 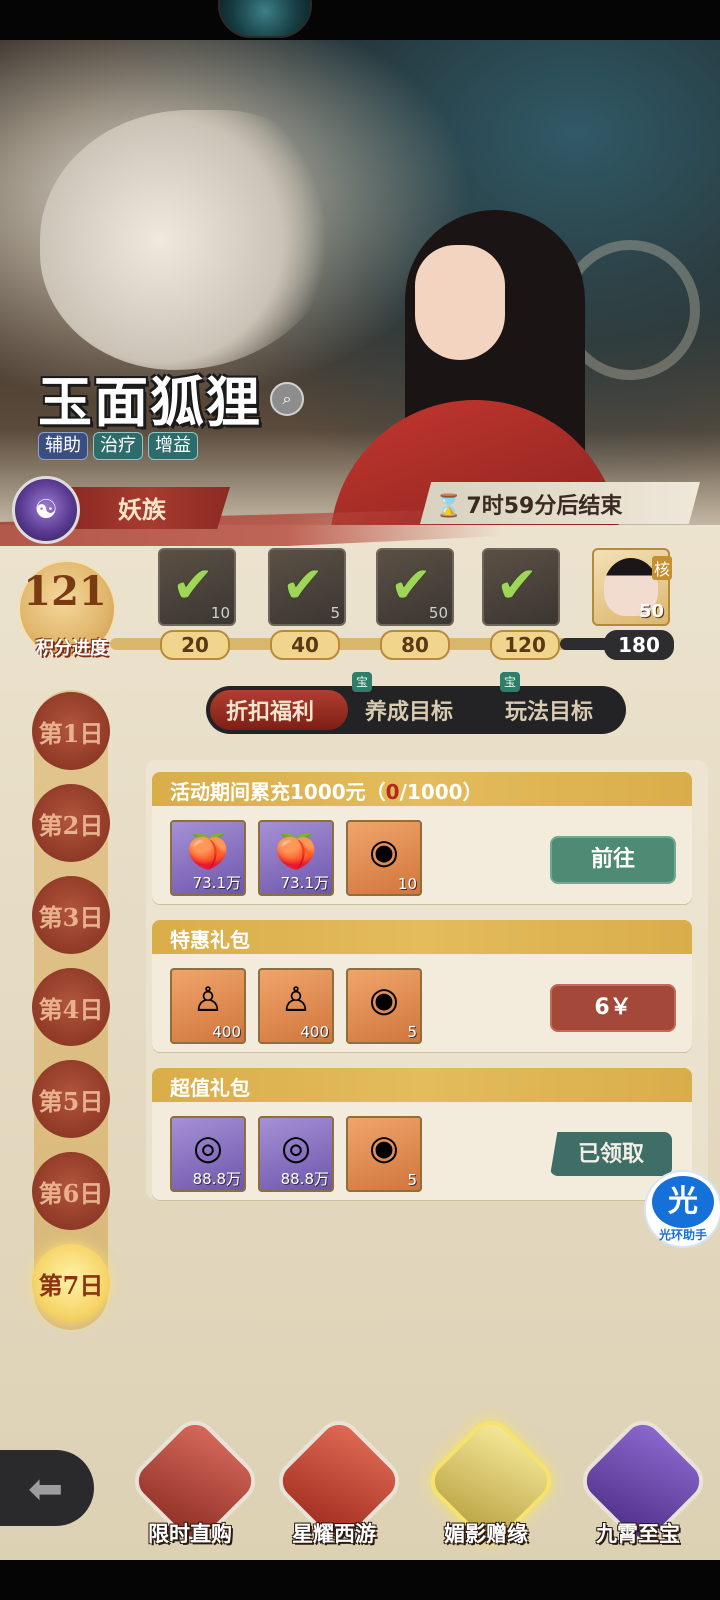 I want to click on milestone-reward-3: ✔ 50, so click(x=415, y=587).